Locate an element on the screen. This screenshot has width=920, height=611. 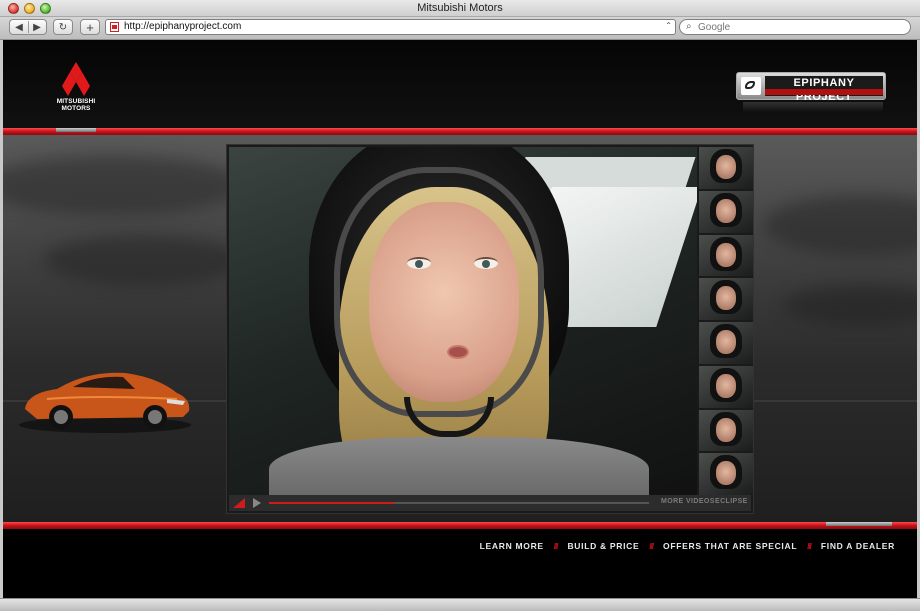
back-forward-buttons: ◀ ▶ is located at coordinates (28, 27).